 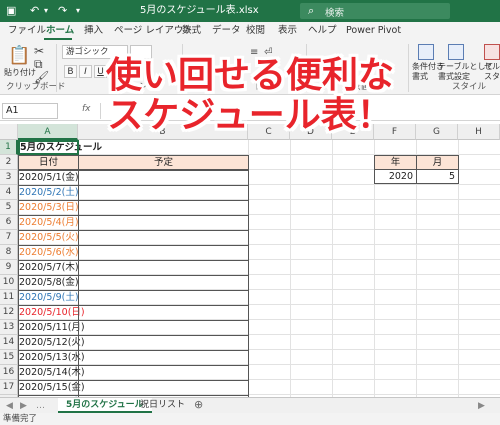 I want to click on title-bar: ▣ ↶ ▾ ↷ ▾ 5月のスケジュール表.xlsx ⌕ 検索, so click(x=250, y=11).